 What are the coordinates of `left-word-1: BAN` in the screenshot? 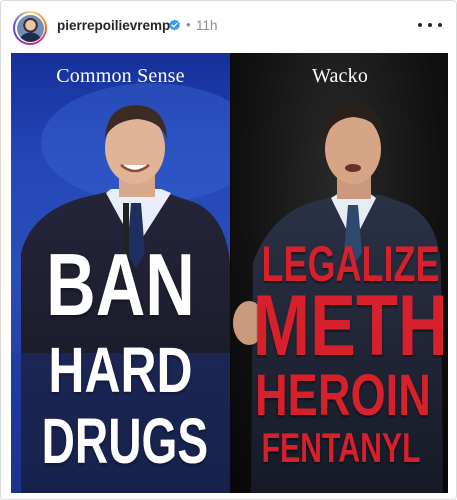 It's located at (120, 284).